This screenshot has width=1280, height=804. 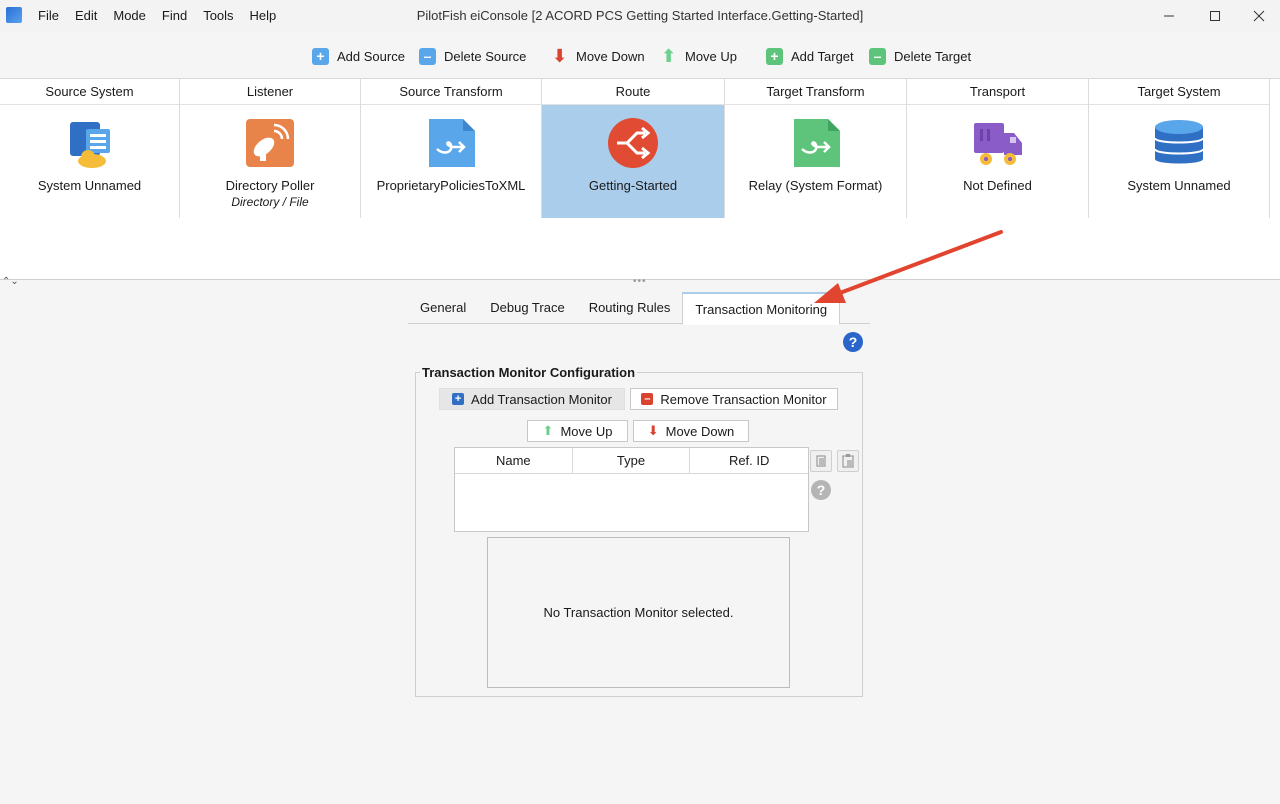 What do you see at coordinates (14, 15) in the screenshot?
I see `app-icon` at bounding box center [14, 15].